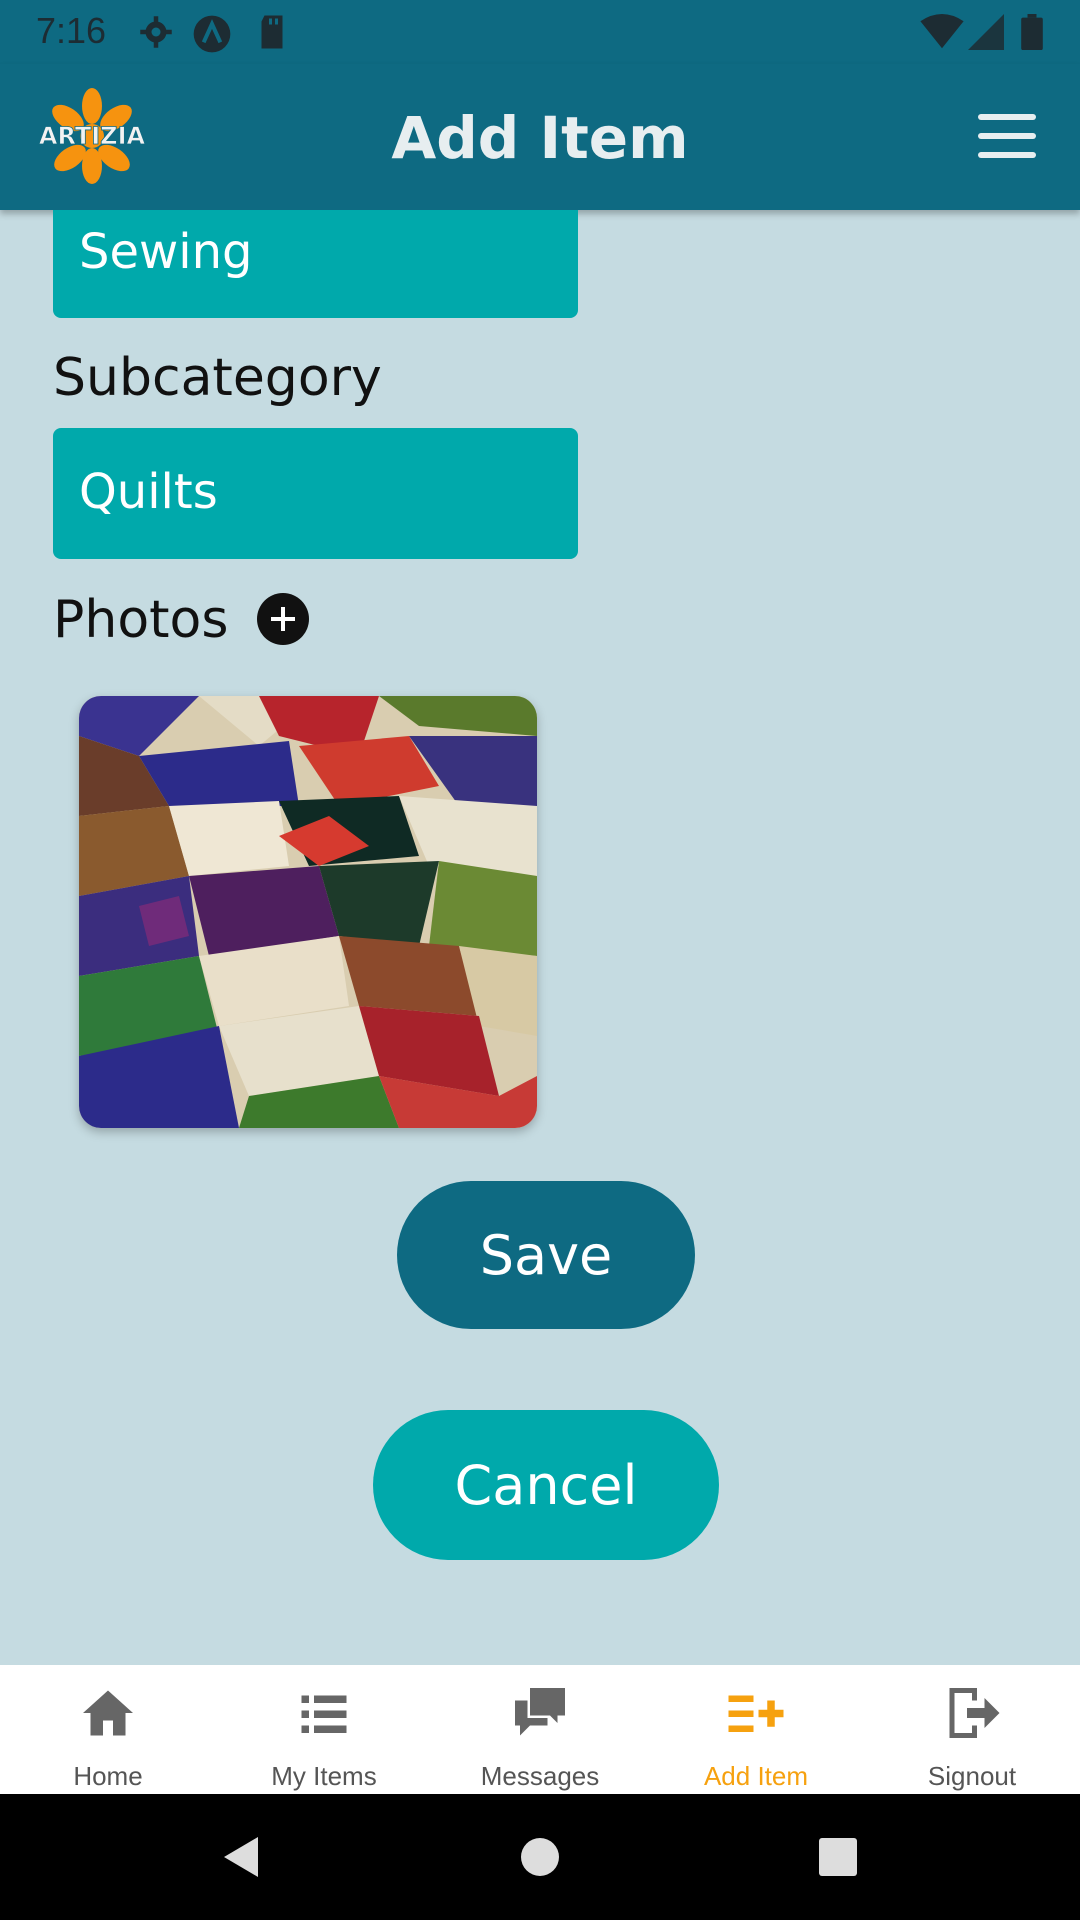  I want to click on a-icon, so click(212, 34).